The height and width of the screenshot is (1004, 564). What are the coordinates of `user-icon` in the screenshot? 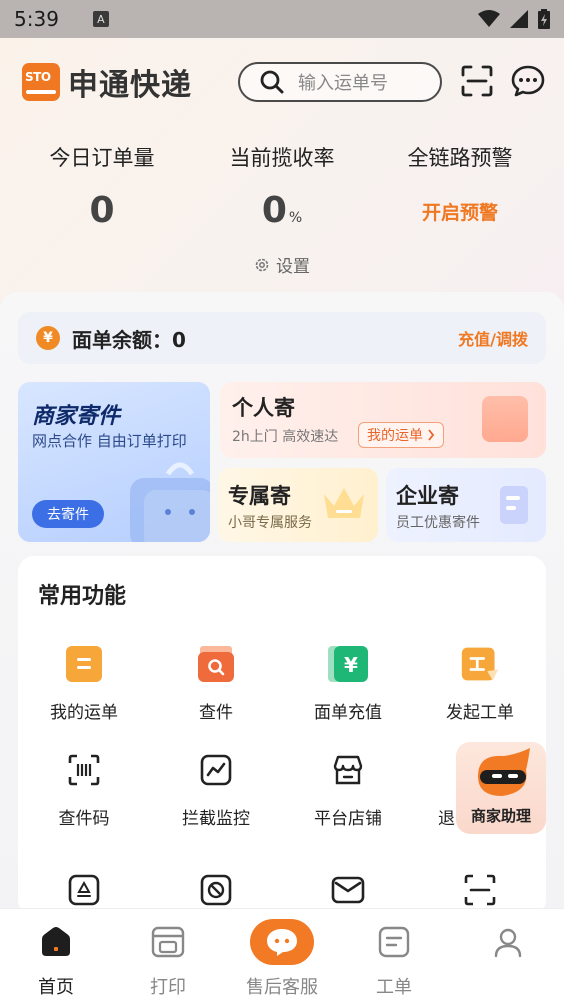 It's located at (508, 943).